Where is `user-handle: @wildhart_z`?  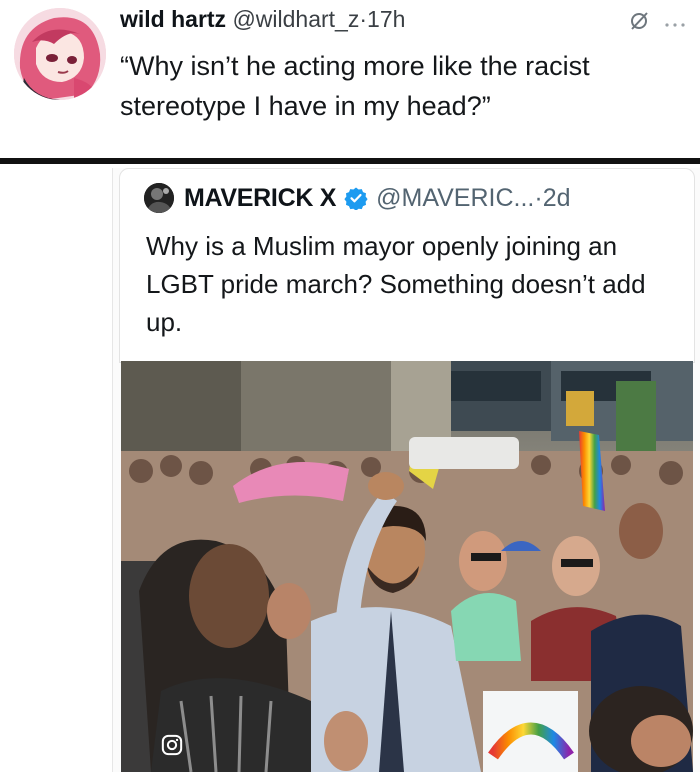
user-handle: @wildhart_z is located at coordinates (295, 19).